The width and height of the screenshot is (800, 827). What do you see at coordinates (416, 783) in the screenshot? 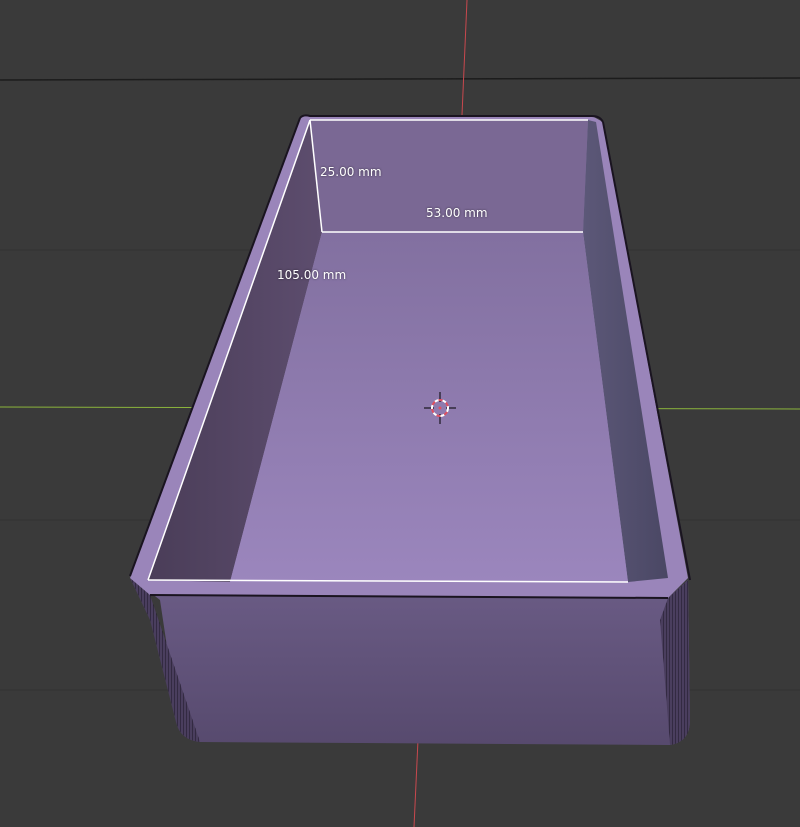
I see `y-axis-line-bottom` at bounding box center [416, 783].